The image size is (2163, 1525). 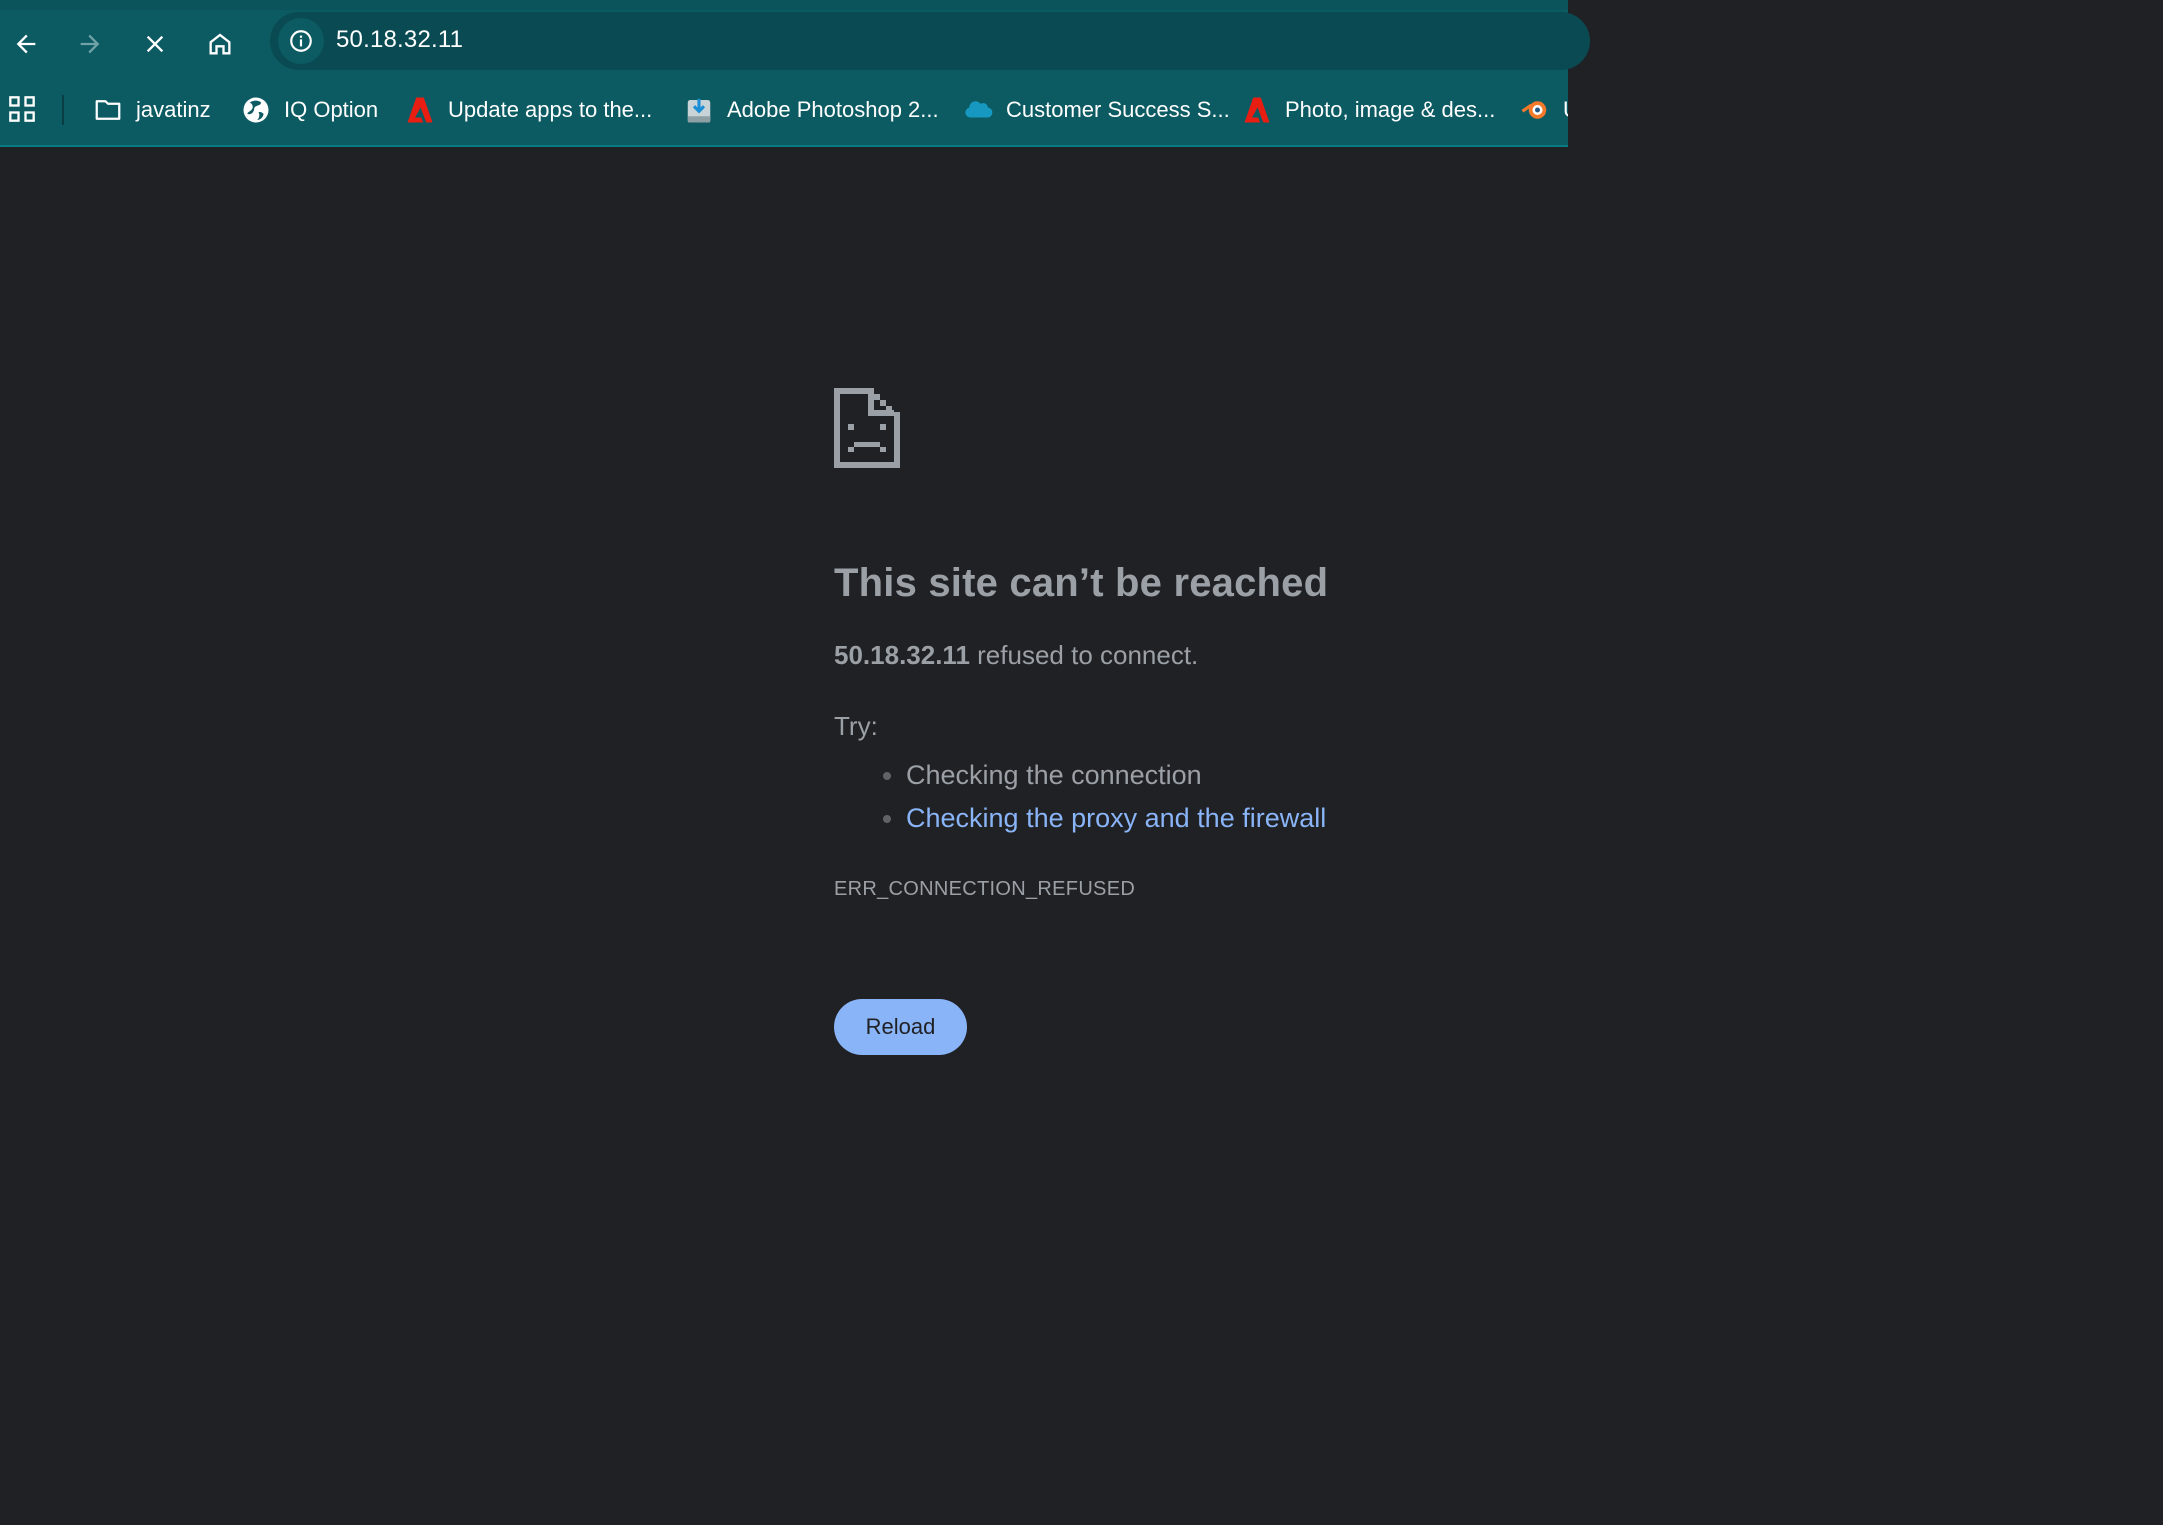 What do you see at coordinates (856, 726) in the screenshot?
I see `try-label: Try:` at bounding box center [856, 726].